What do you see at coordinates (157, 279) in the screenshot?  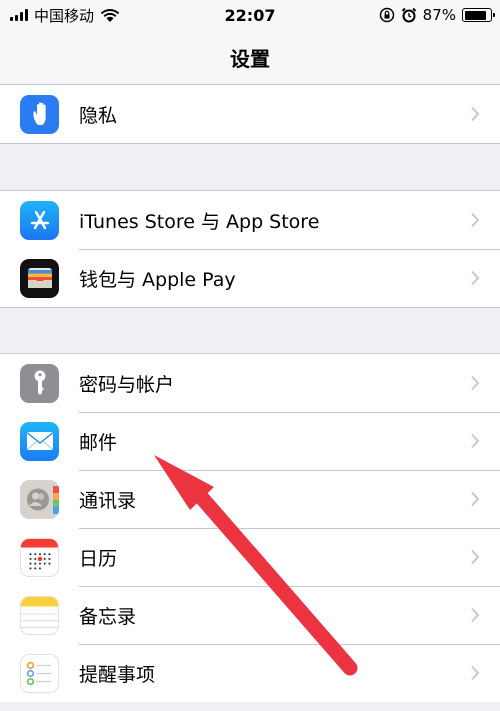 I see `settings-row-label: 钱包与 Apple Pay` at bounding box center [157, 279].